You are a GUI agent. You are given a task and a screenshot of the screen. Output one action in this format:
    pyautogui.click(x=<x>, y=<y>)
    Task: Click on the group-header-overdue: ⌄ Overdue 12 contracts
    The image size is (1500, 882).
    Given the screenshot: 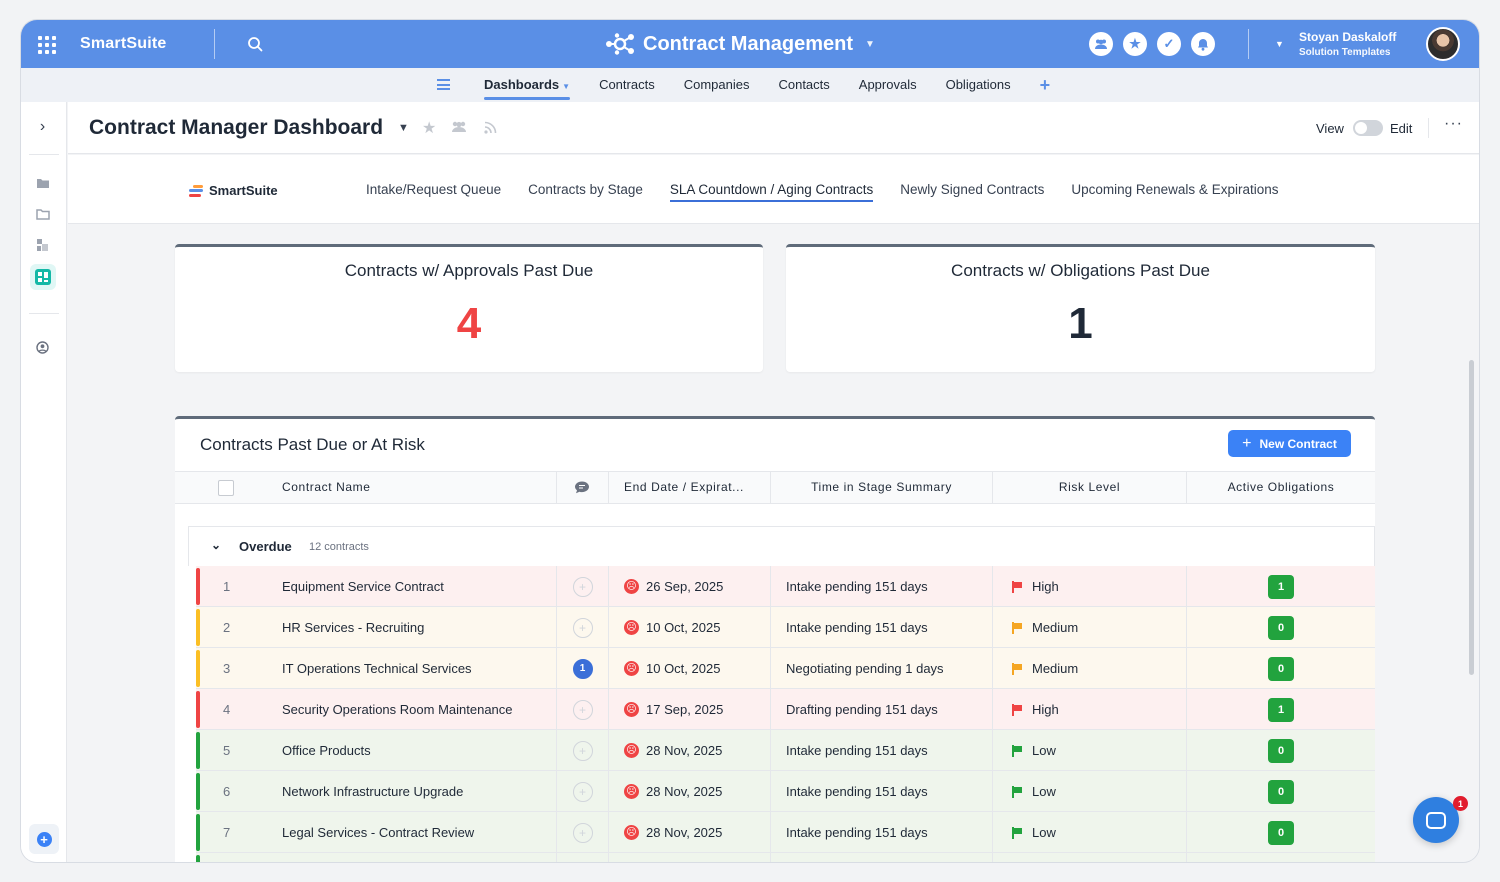 What is the action you would take?
    pyautogui.click(x=781, y=546)
    